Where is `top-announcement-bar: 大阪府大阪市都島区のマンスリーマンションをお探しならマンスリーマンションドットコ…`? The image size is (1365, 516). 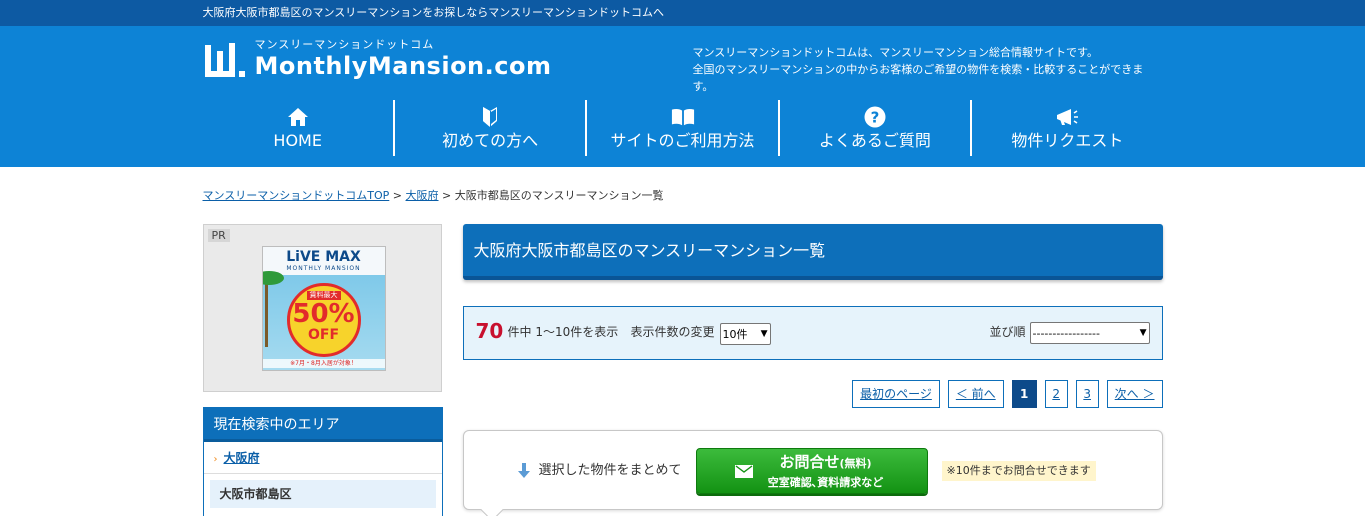
top-announcement-bar: 大阪府大阪市都島区のマンスリーマンションをお探しならマンスリーマンションドットコ… is located at coordinates (682, 13).